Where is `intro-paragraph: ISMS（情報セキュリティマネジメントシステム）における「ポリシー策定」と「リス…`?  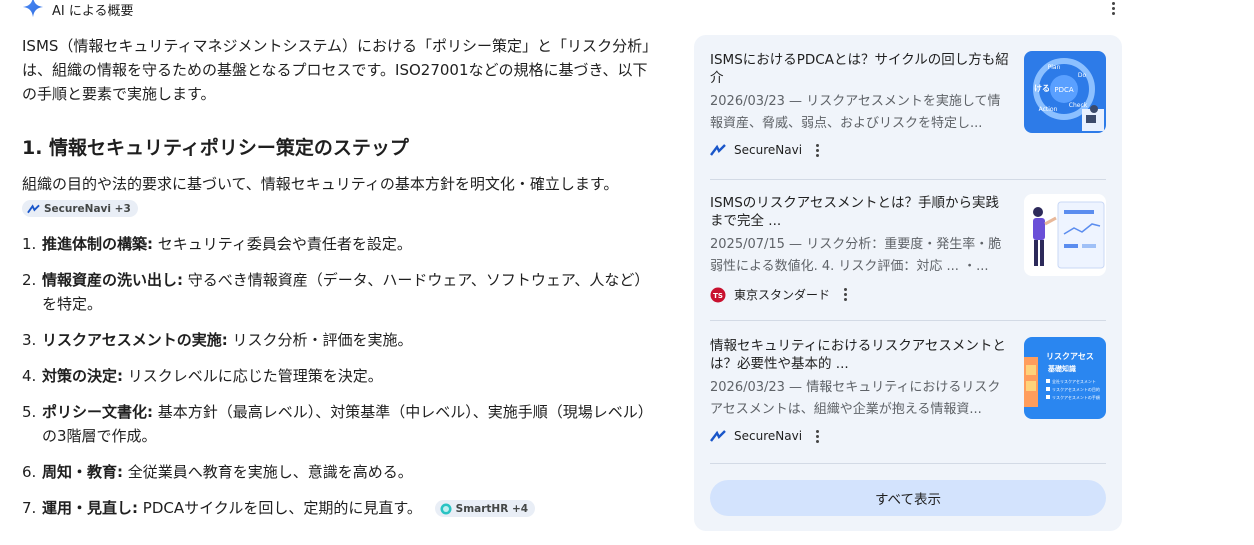
intro-paragraph: ISMS（情報セキュリティマネジメントシステム）における「ポリシー策定」と「リス… is located at coordinates (340, 70).